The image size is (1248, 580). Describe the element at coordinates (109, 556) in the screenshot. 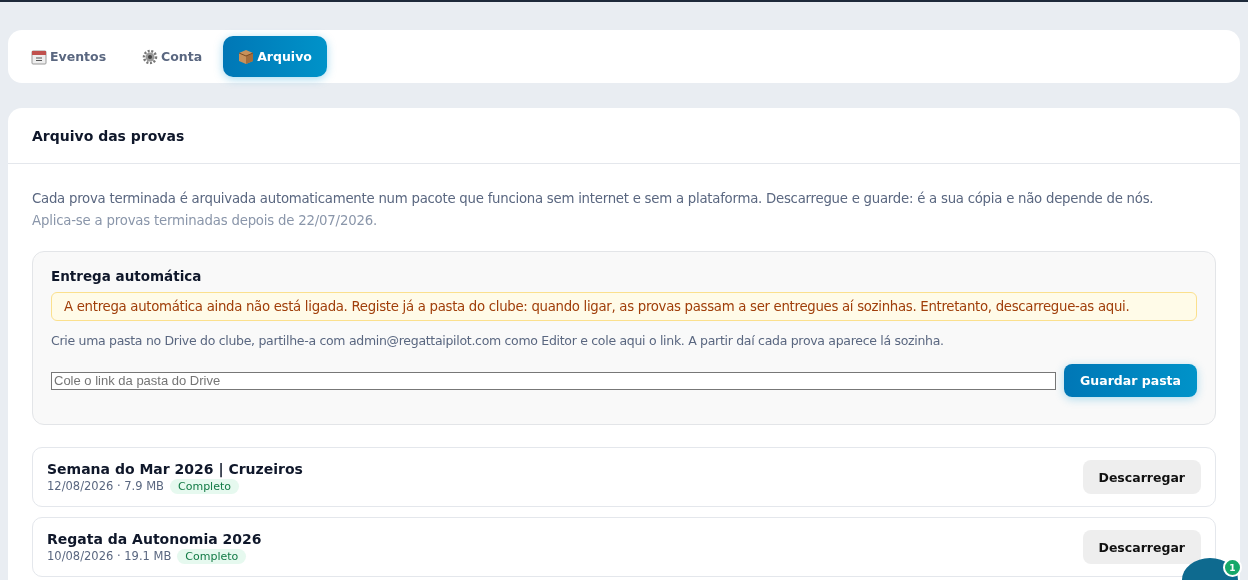

I see `file-meta: 10/08/2026 · 19.1 MB` at that location.